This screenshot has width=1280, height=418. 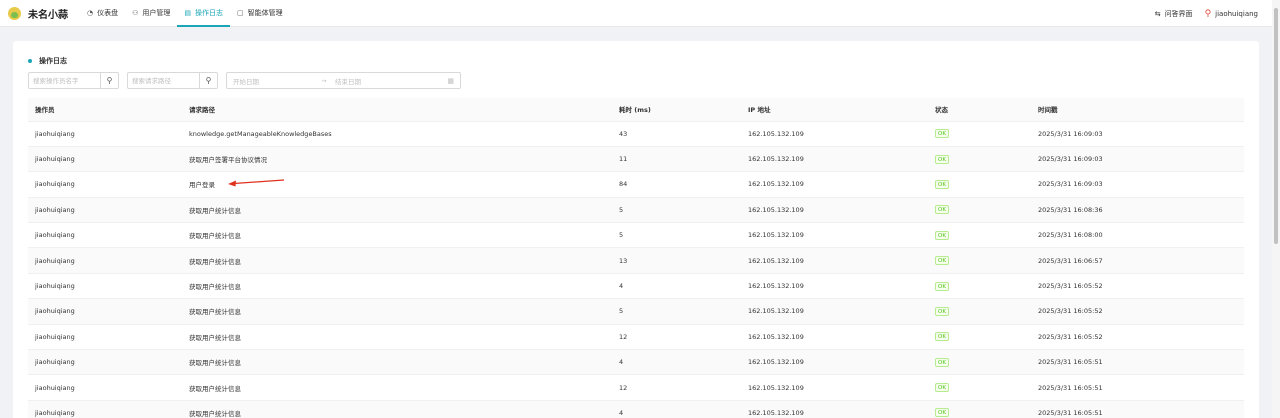 What do you see at coordinates (676, 110) in the screenshot?
I see `col-duration: 耗时 (ms)` at bounding box center [676, 110].